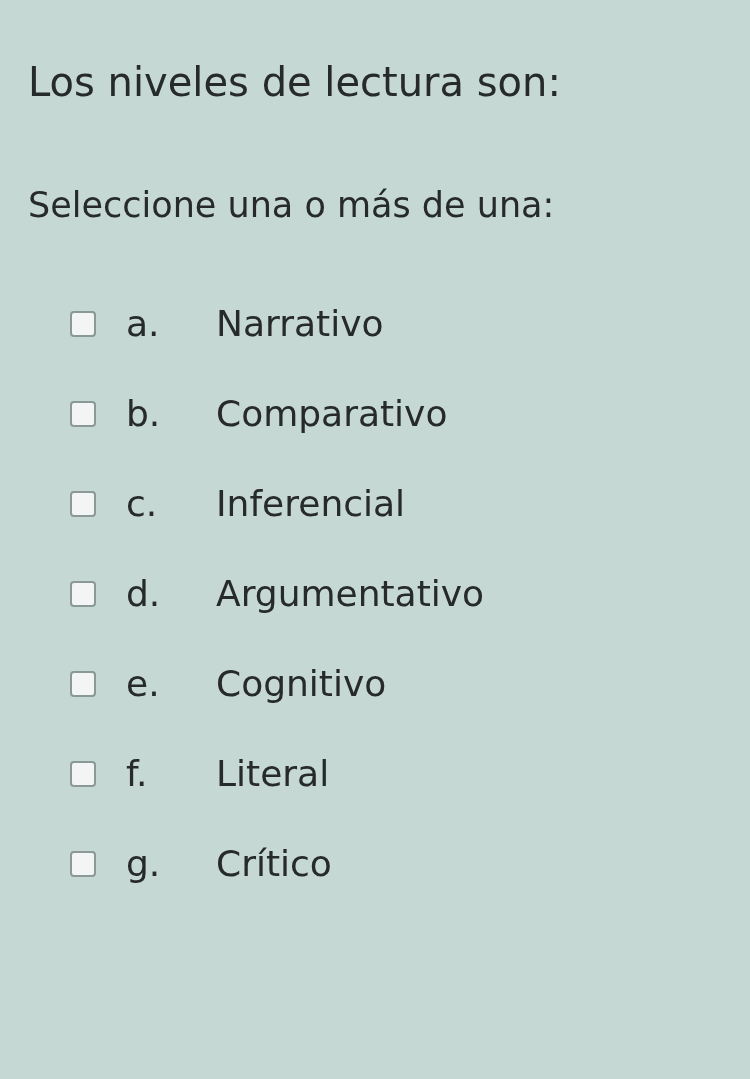 The image size is (750, 1079). What do you see at coordinates (273, 774) in the screenshot?
I see `option-label: Literal` at bounding box center [273, 774].